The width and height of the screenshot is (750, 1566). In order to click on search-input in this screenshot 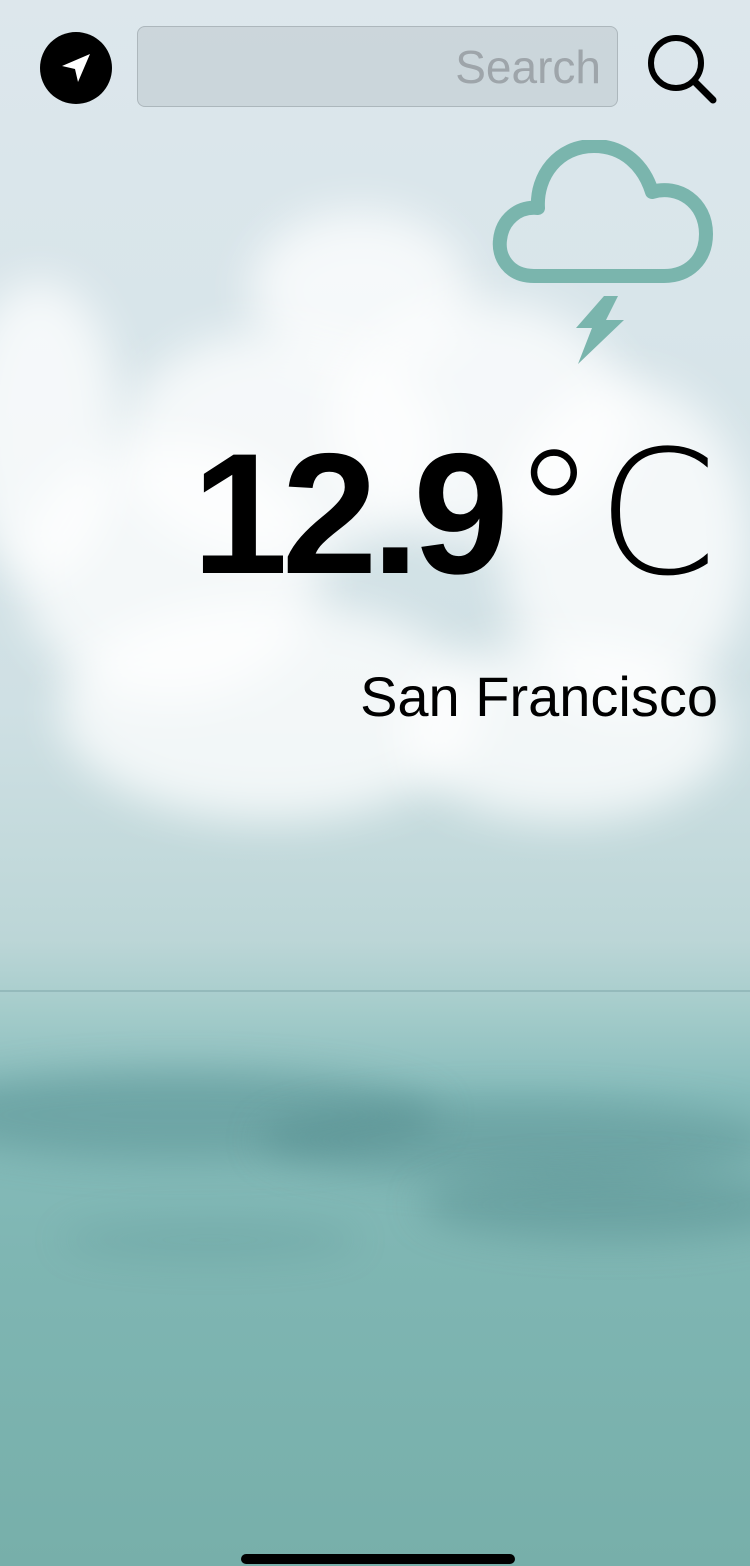, I will do `click(377, 66)`.